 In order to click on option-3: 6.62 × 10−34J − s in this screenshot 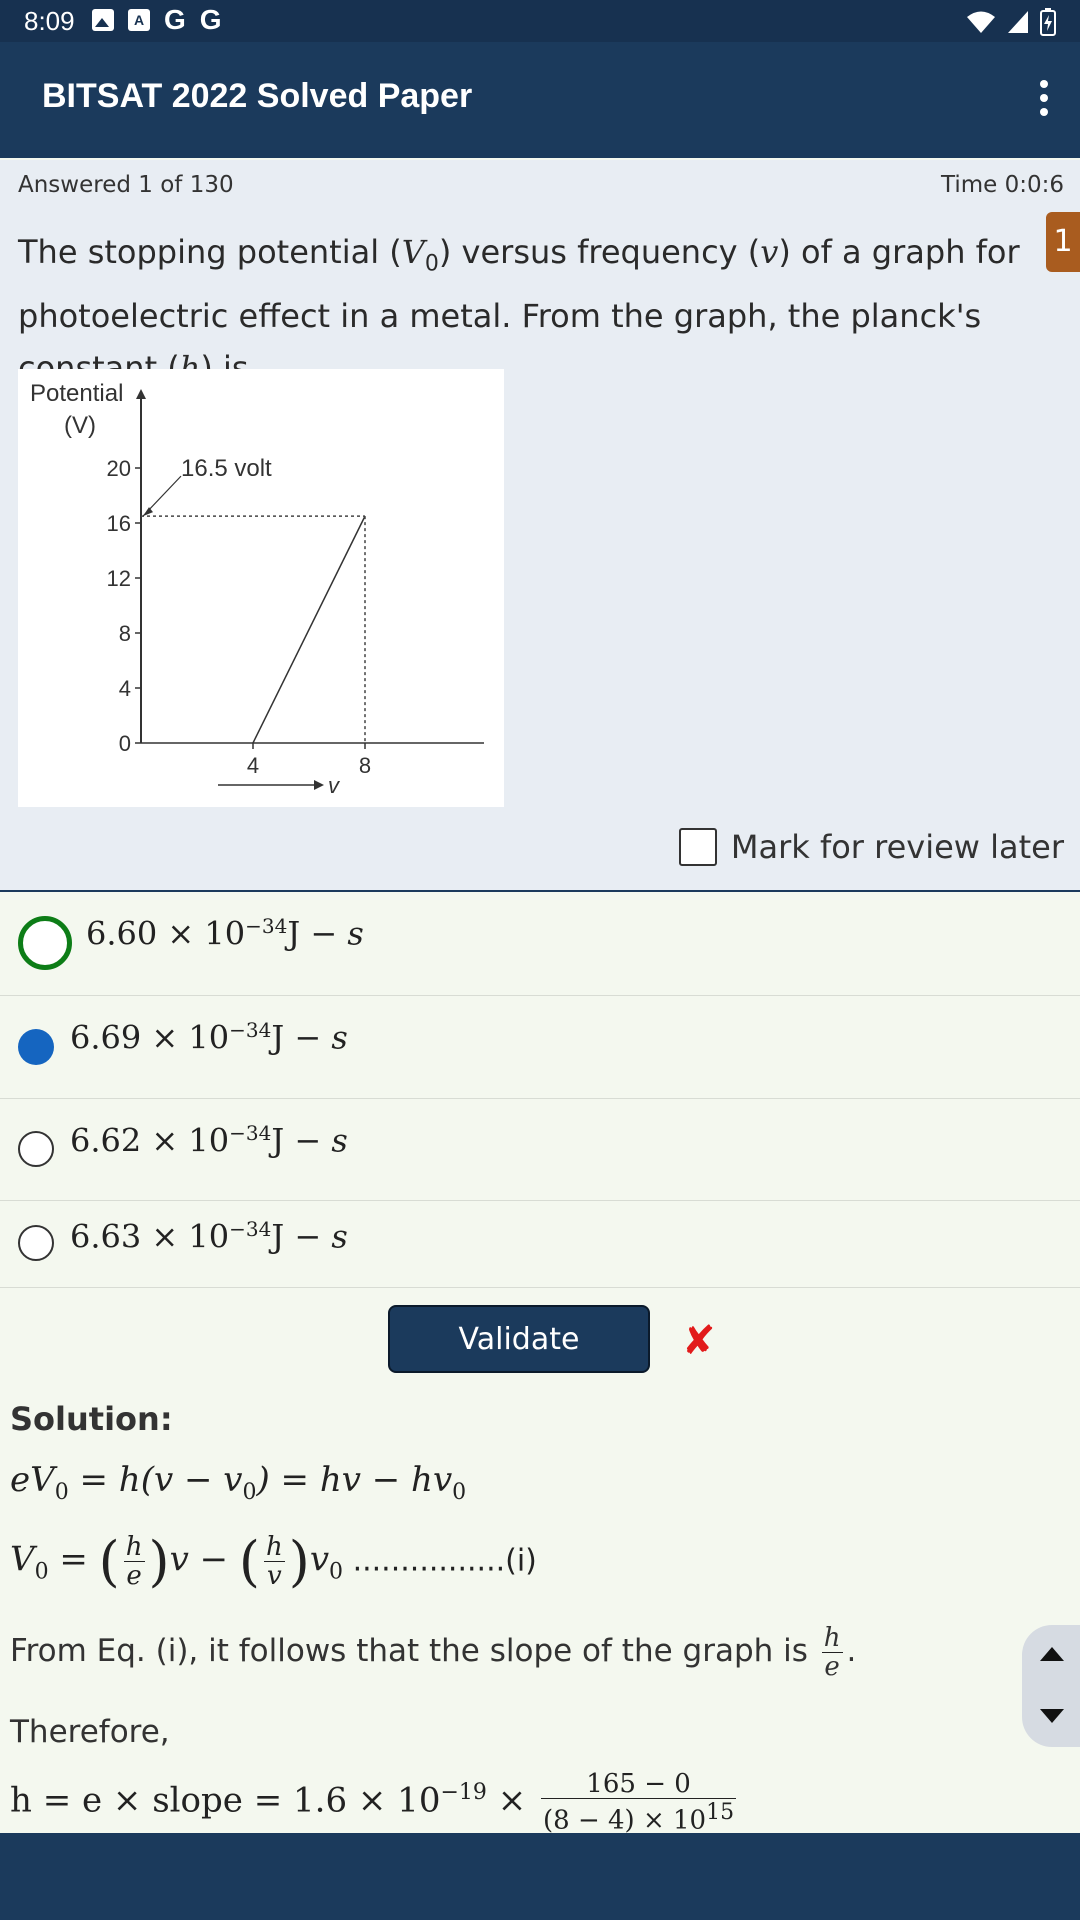, I will do `click(540, 1150)`.